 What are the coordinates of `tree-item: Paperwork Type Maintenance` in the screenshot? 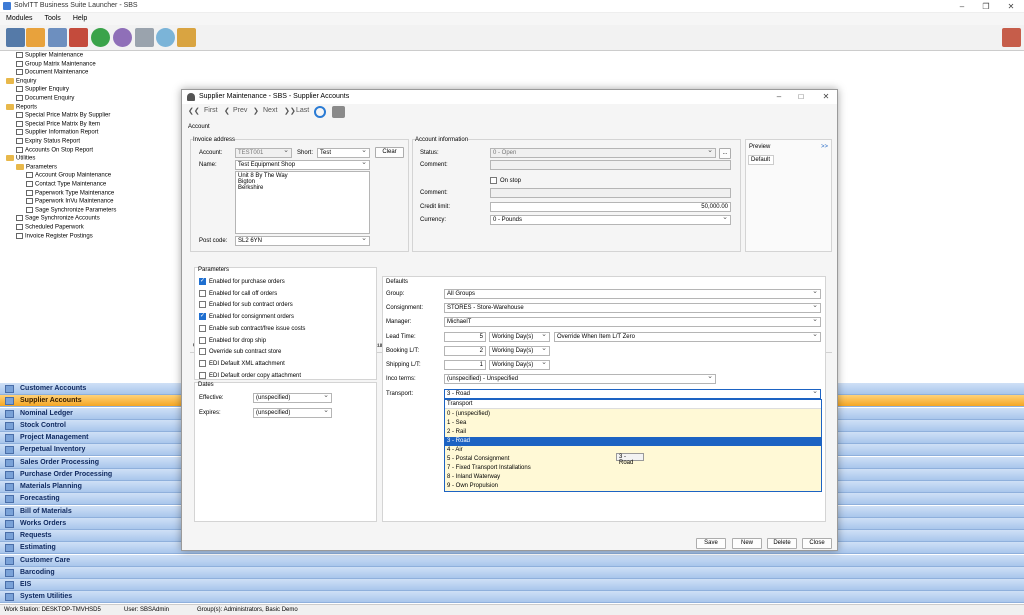 It's located at (70, 192).